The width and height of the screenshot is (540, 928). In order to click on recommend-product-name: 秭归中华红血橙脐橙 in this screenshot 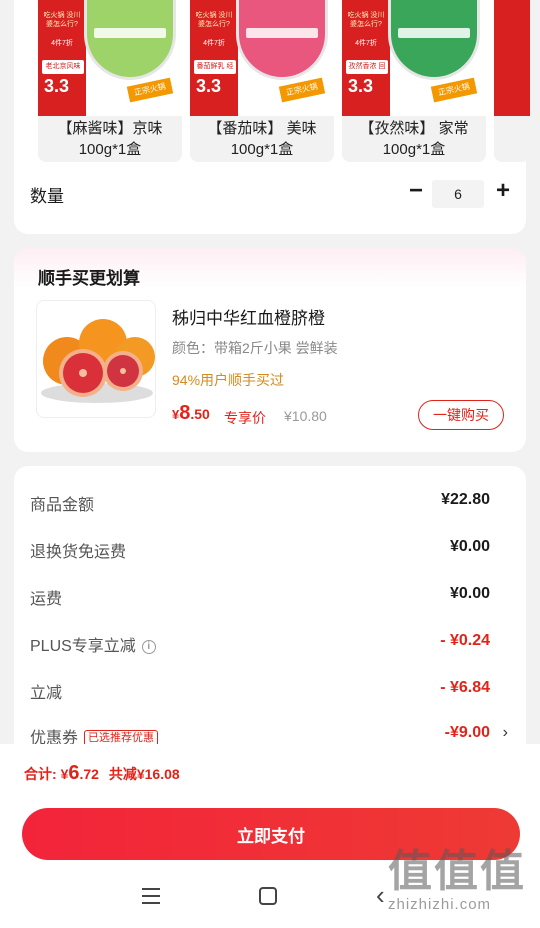, I will do `click(248, 316)`.